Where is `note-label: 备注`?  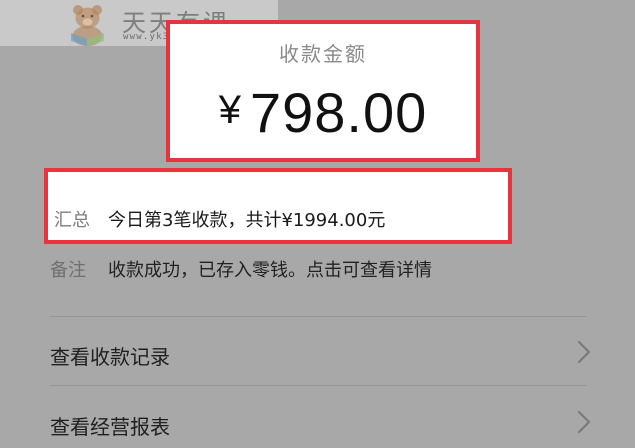
note-label: 备注 is located at coordinates (68, 270).